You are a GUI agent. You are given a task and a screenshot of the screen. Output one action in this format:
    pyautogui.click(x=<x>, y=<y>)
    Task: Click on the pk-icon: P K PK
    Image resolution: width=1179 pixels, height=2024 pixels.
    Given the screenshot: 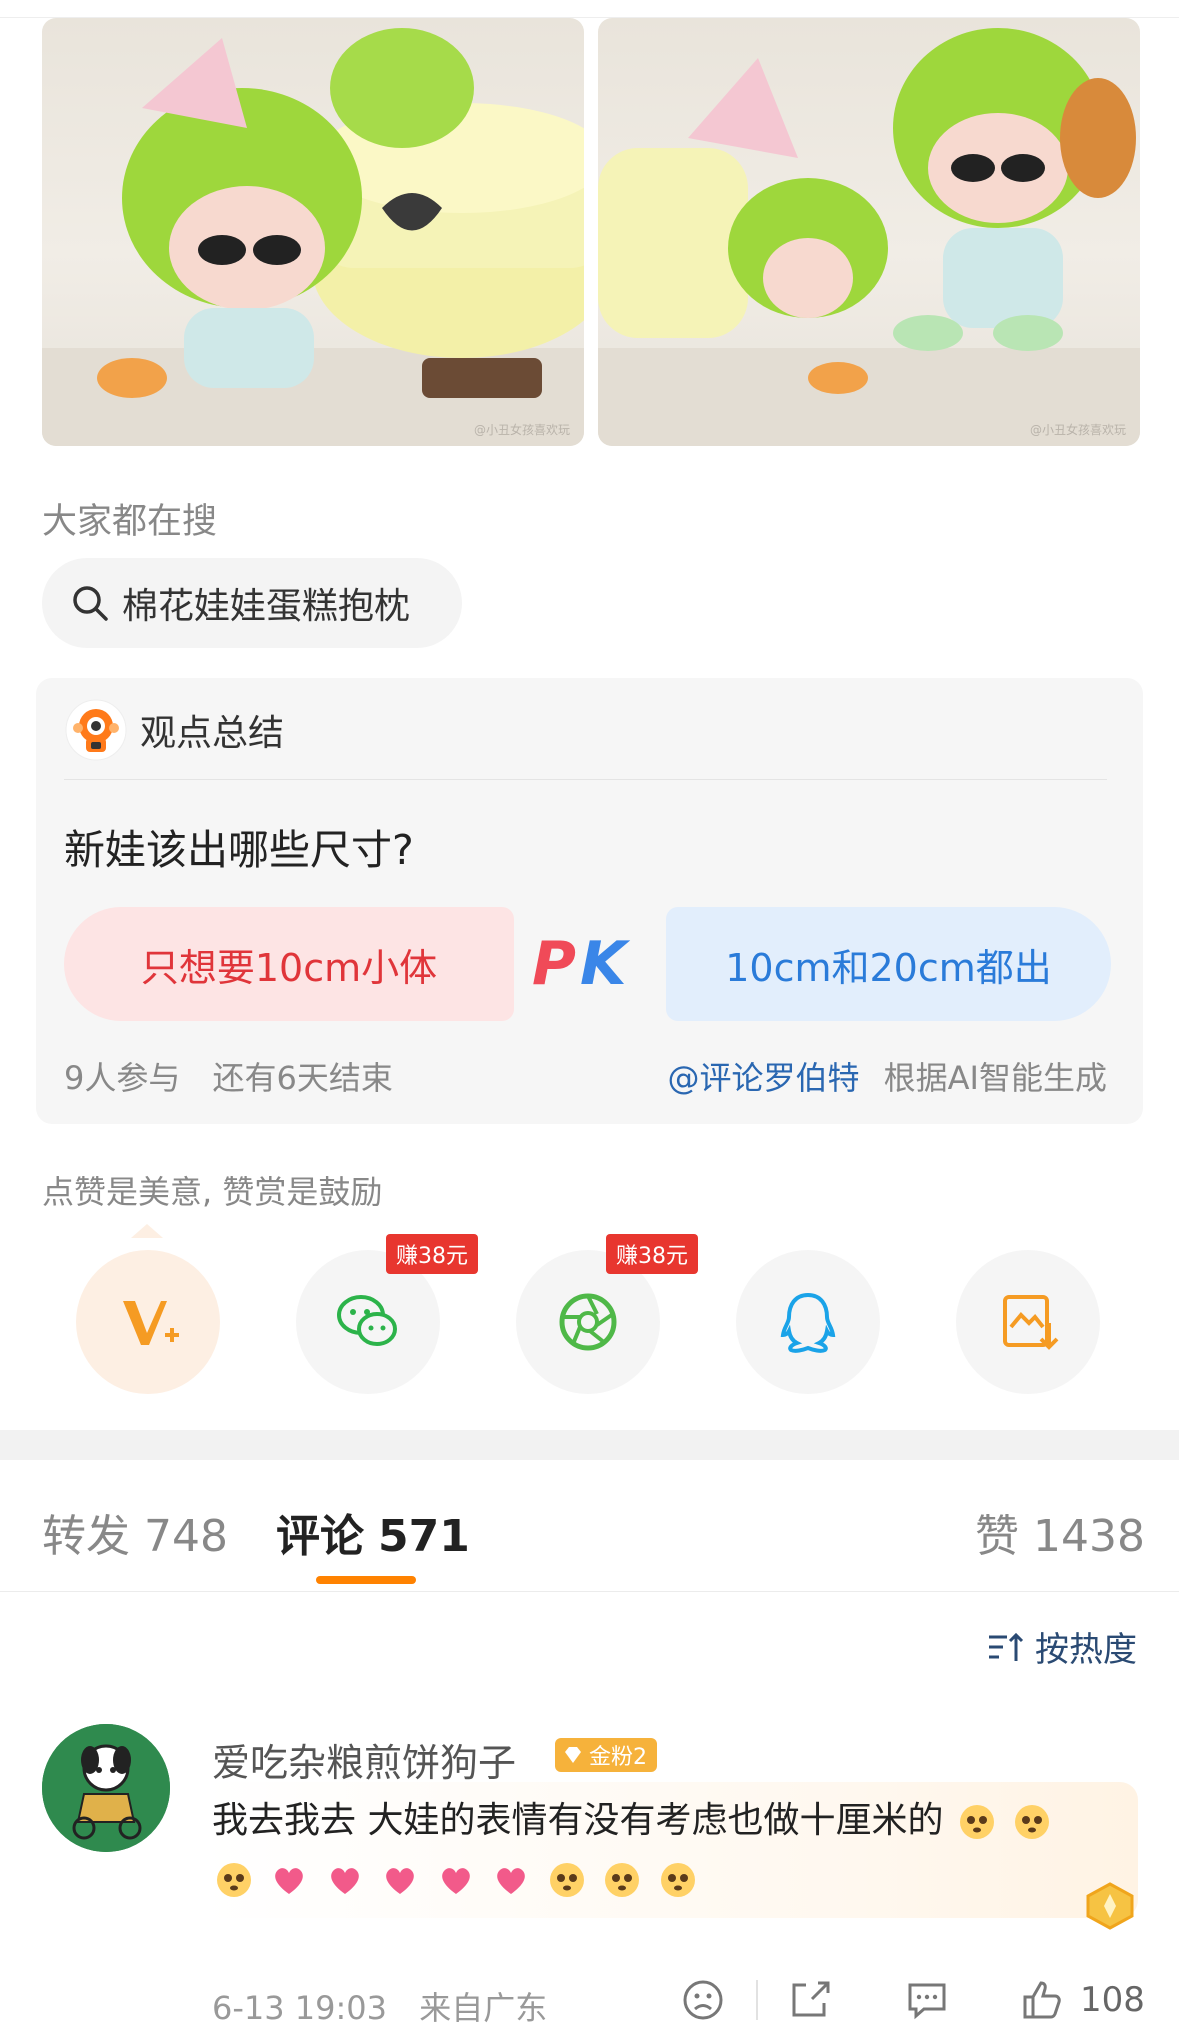 What is the action you would take?
    pyautogui.click(x=581, y=964)
    